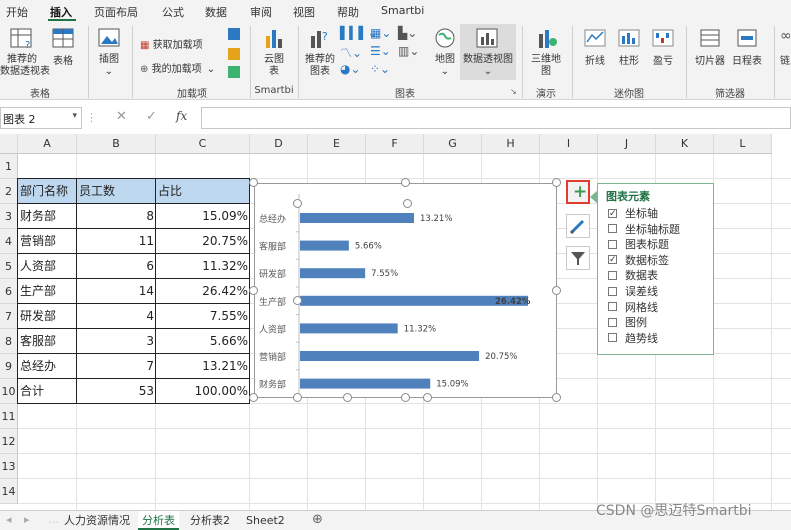  Describe the element at coordinates (171, 43) in the screenshot. I see `get-addins-button: ▦ 获取加载项` at that location.